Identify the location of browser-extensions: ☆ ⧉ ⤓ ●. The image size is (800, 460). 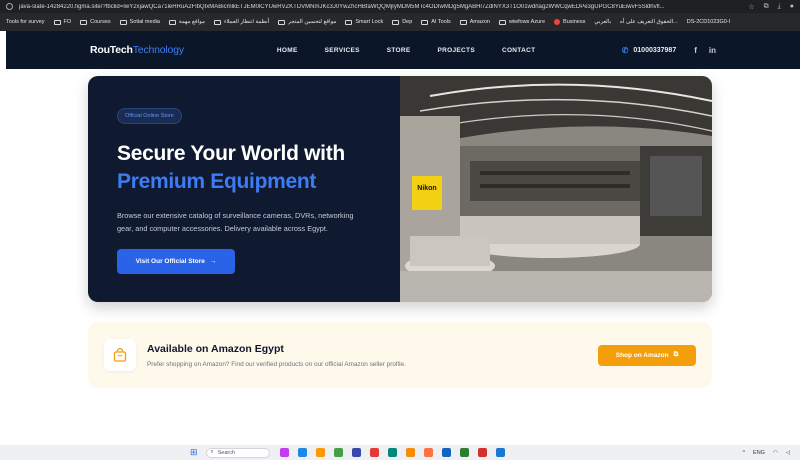
(771, 7).